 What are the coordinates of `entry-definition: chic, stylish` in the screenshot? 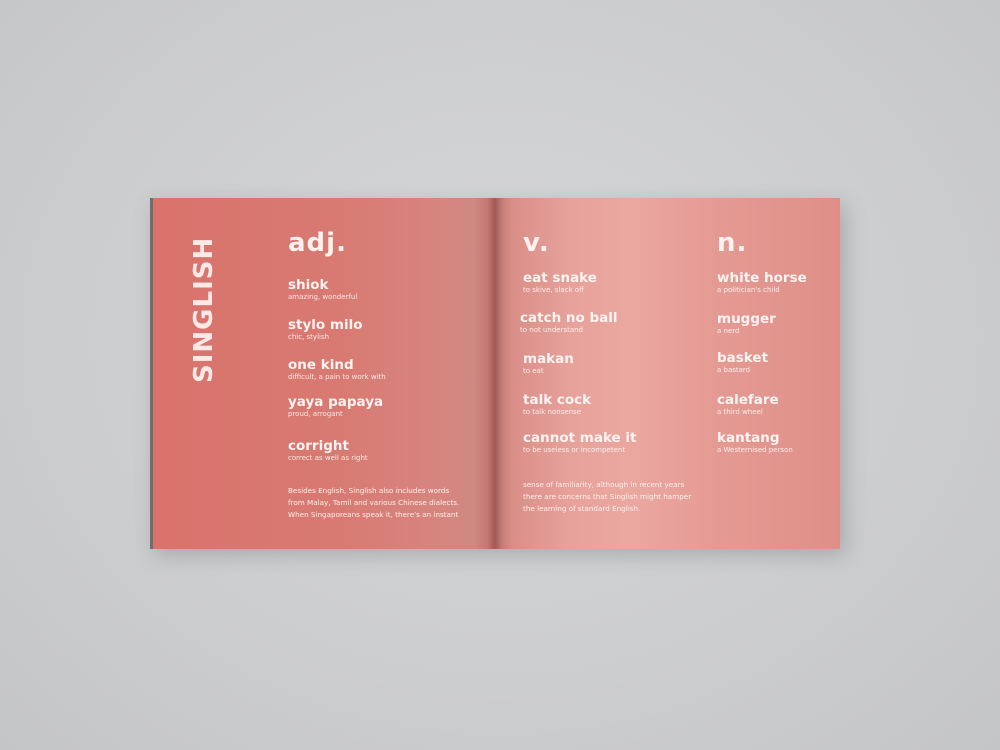 It's located at (309, 337).